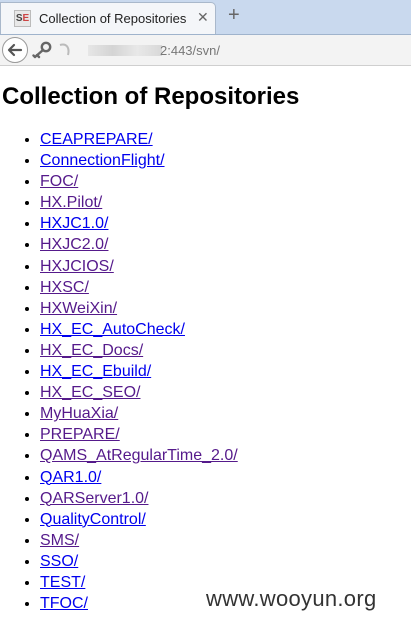 The image size is (411, 627). Describe the element at coordinates (78, 308) in the screenshot. I see `repository-link: HXWeiXin/` at that location.